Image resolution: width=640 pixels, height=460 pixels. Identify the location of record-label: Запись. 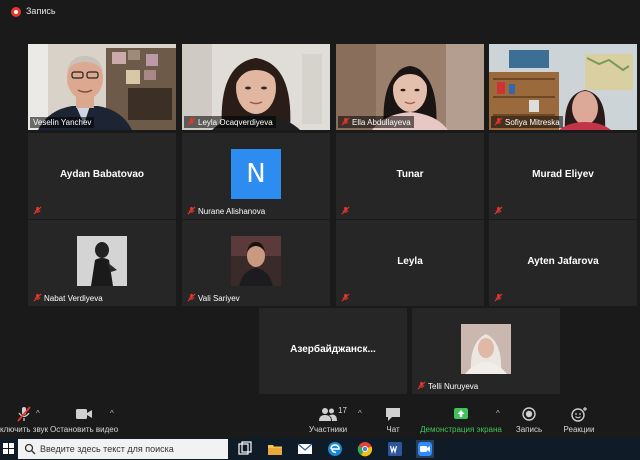
(529, 429).